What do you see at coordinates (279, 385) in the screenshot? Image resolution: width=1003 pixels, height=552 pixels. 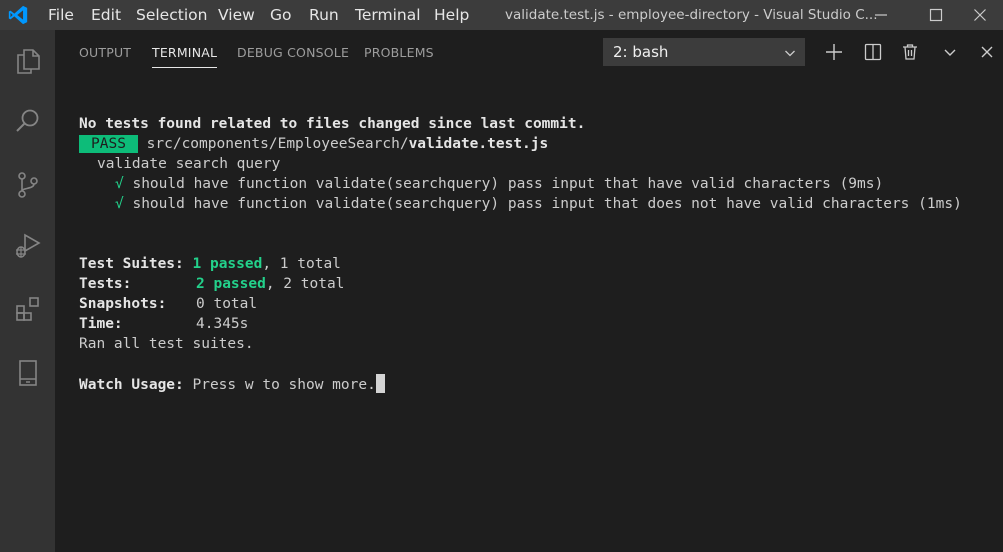 I see `watch-usage-text: Press w to show more.` at bounding box center [279, 385].